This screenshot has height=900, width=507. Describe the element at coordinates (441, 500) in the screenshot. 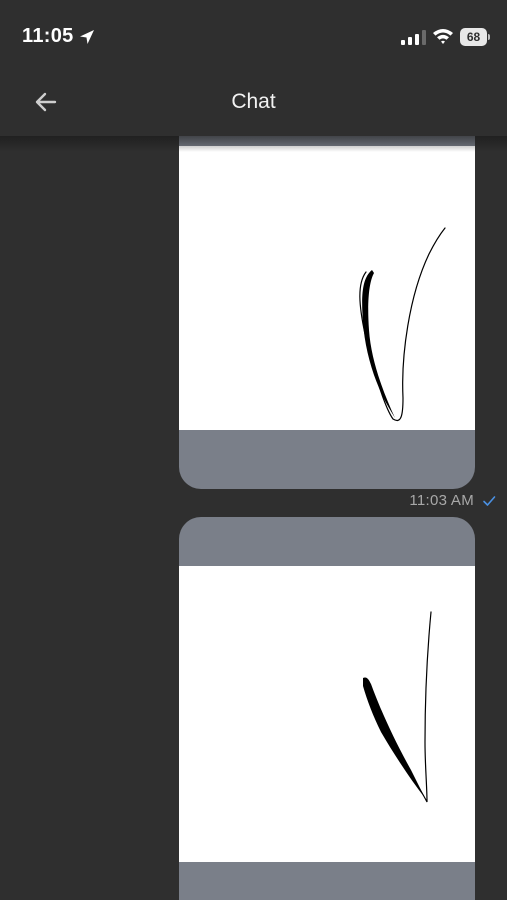

I see `message-timestamp: 11:03 AM` at that location.